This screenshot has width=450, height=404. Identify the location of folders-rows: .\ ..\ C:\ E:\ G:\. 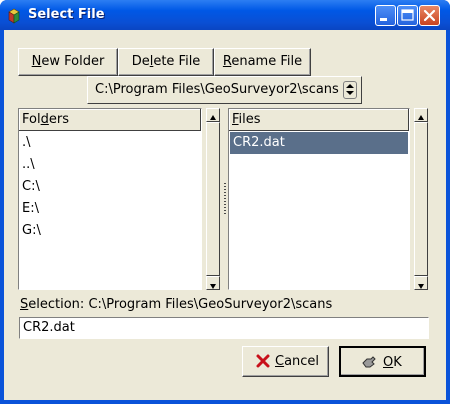
(110, 187).